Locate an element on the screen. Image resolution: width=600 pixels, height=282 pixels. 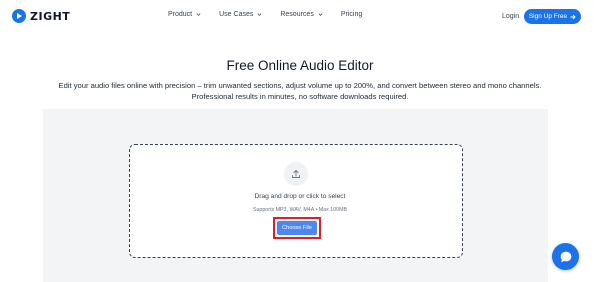
chat-icon is located at coordinates (565, 256).